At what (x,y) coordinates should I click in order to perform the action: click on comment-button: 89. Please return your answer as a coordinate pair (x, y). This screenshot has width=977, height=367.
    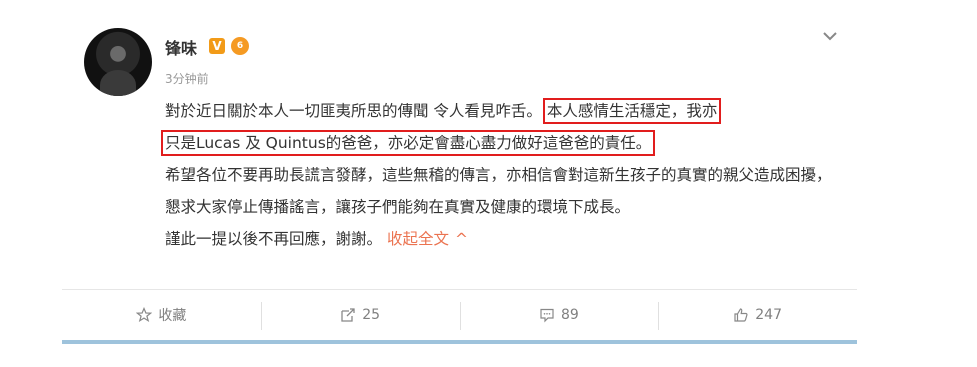
    Looking at the image, I should click on (559, 315).